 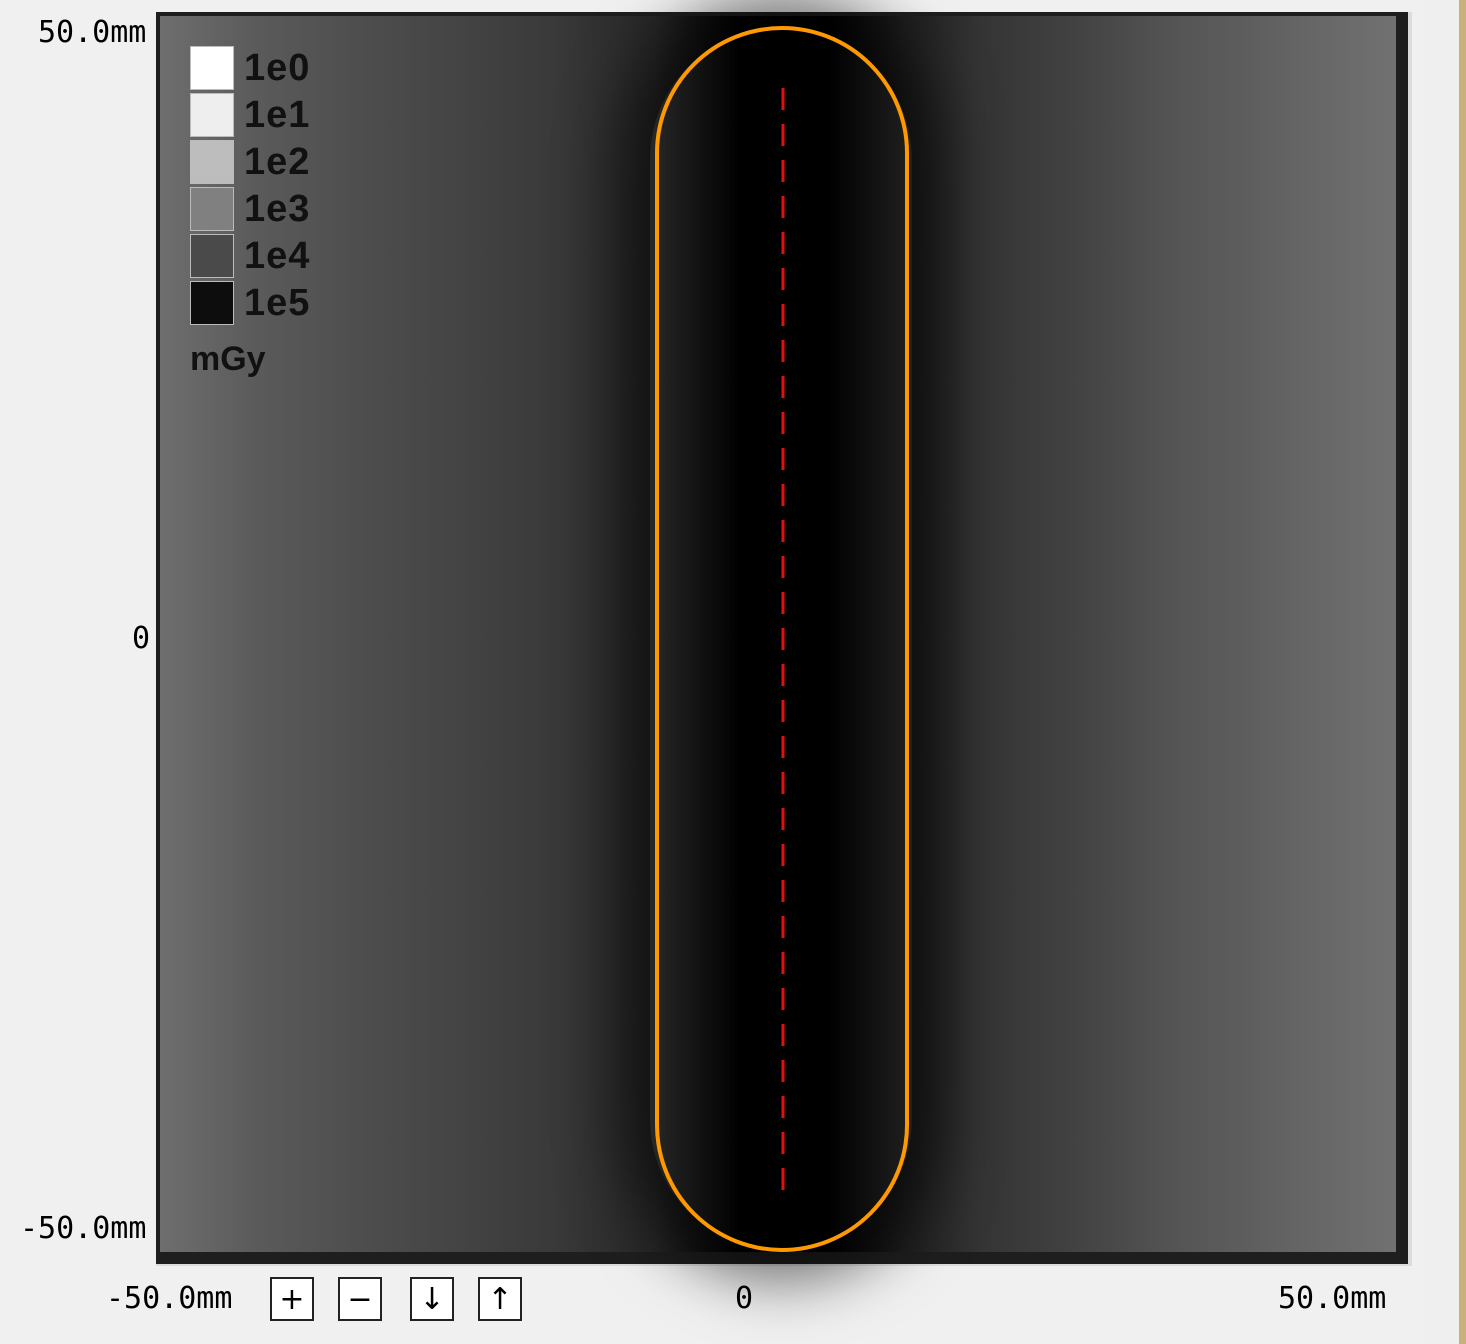 What do you see at coordinates (228, 359) in the screenshot?
I see `legend-unit: mGy` at bounding box center [228, 359].